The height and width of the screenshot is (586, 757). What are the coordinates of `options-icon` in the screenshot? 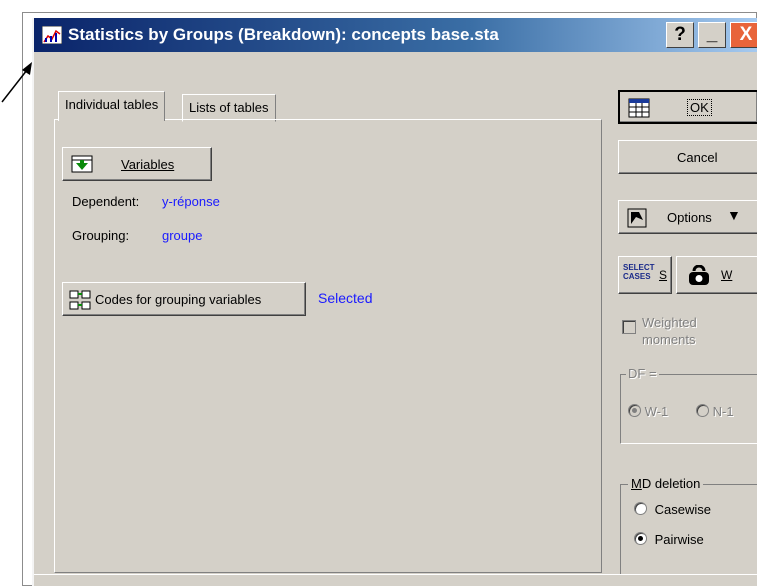 It's located at (637, 218).